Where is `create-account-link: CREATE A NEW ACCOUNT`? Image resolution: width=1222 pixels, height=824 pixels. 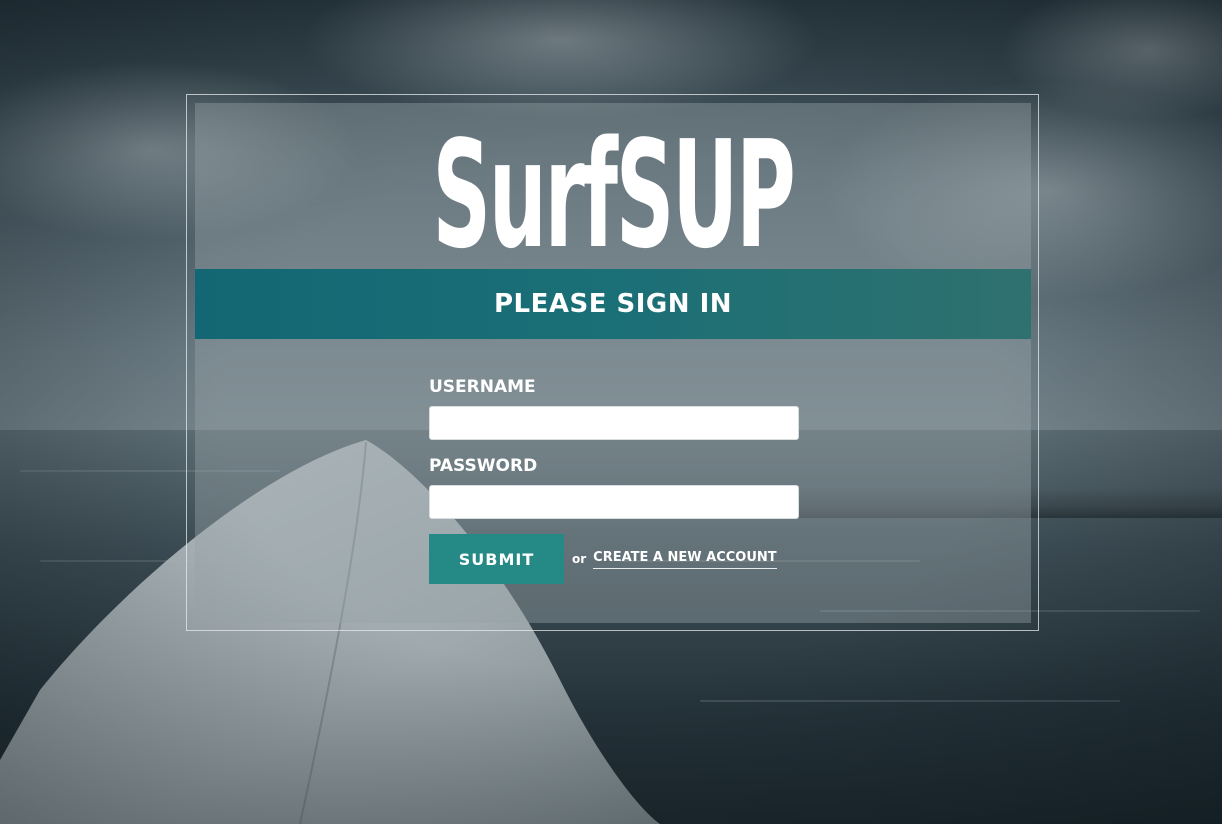
create-account-link: CREATE A NEW ACCOUNT is located at coordinates (685, 559).